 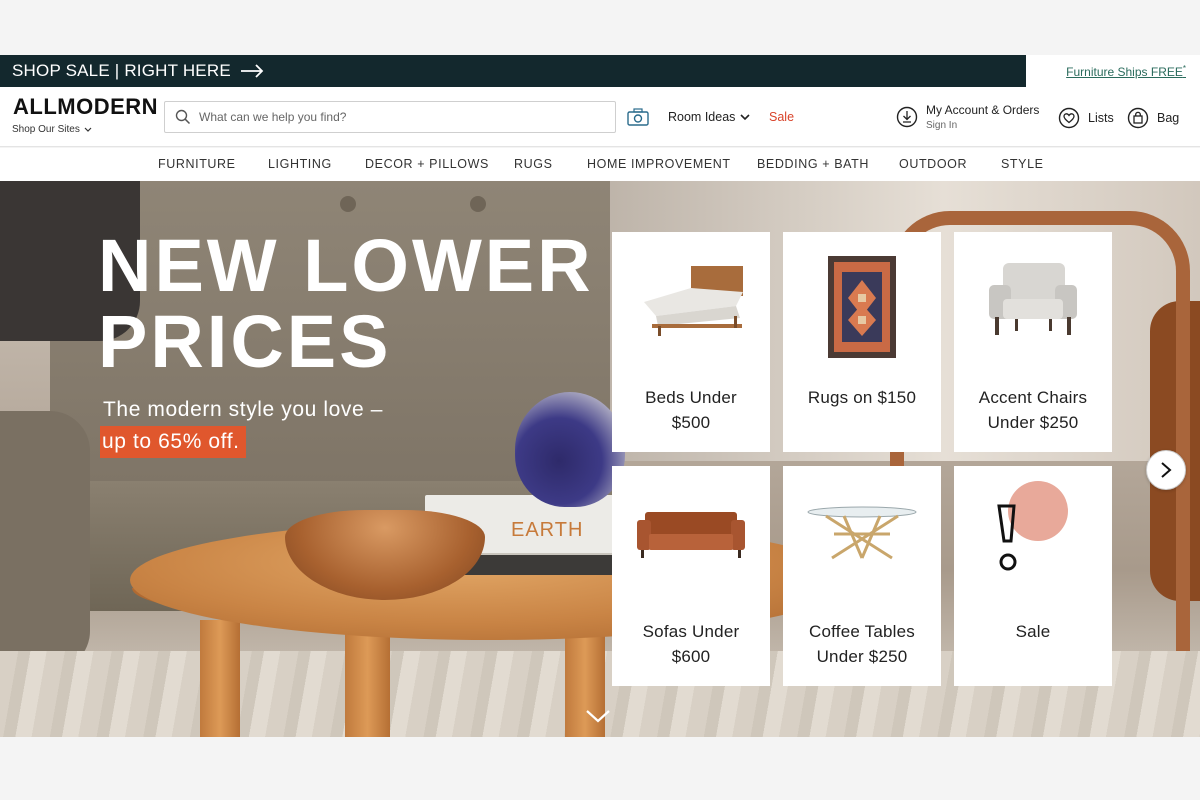 What do you see at coordinates (862, 299) in the screenshot?
I see `rug-image` at bounding box center [862, 299].